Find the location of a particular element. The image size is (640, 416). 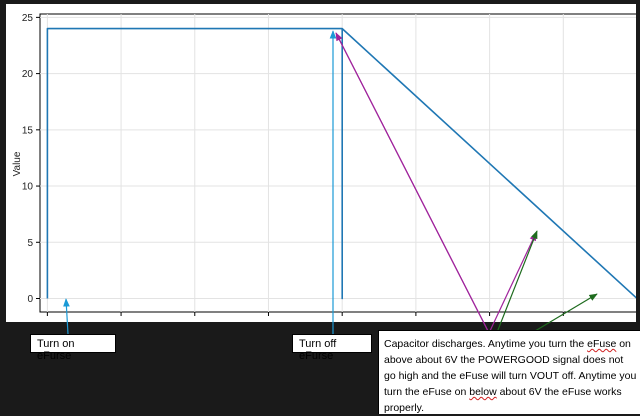

y-axis-ticks: 0 5 10 15 20 25 is located at coordinates (31, 159).